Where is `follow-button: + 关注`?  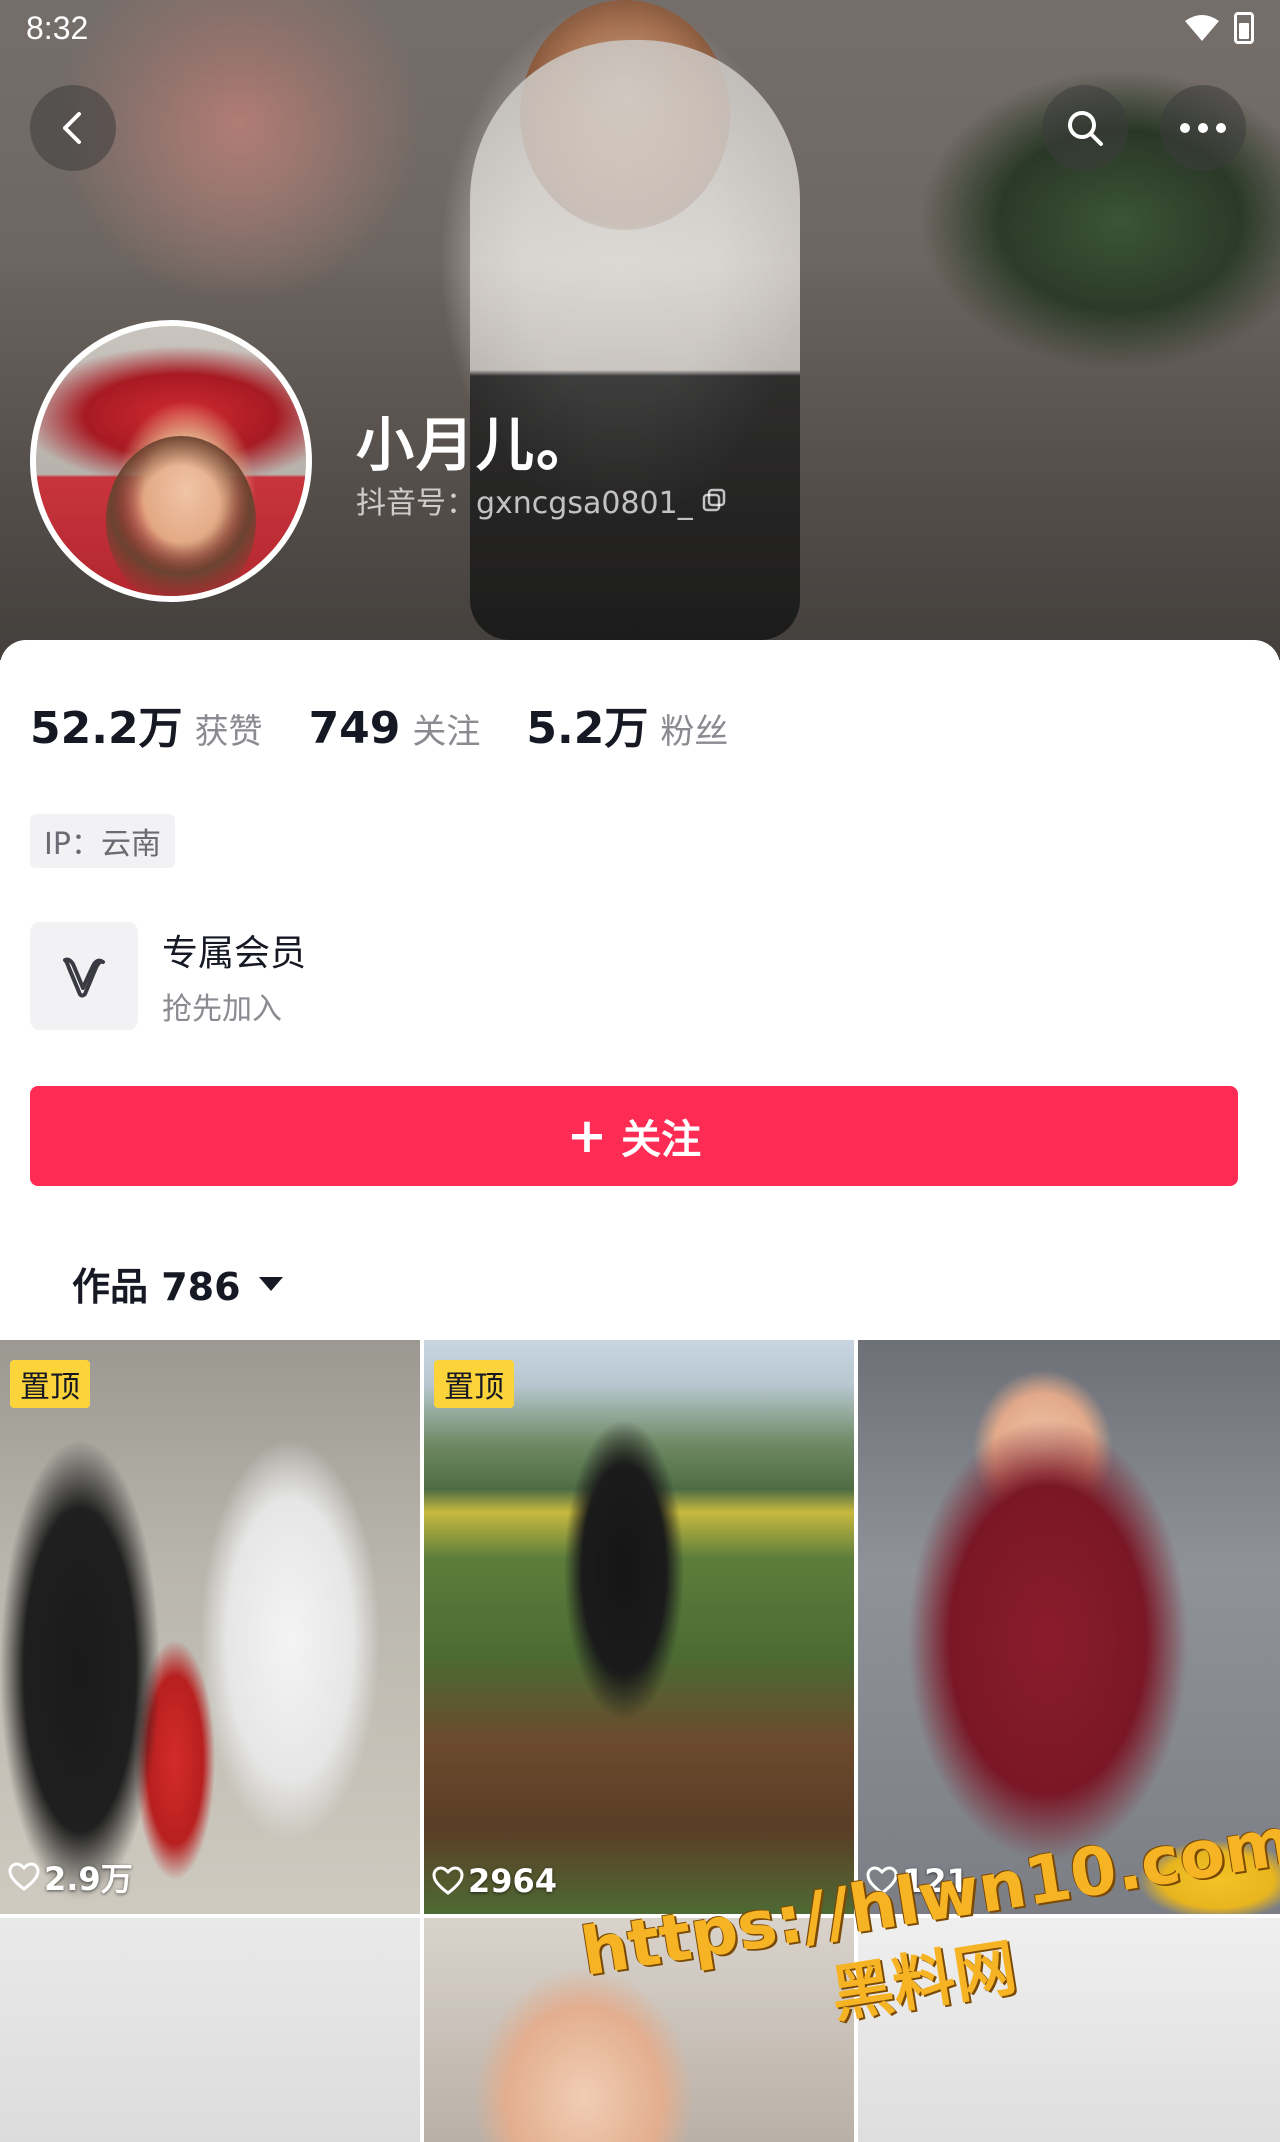 follow-button: + 关注 is located at coordinates (634, 1136).